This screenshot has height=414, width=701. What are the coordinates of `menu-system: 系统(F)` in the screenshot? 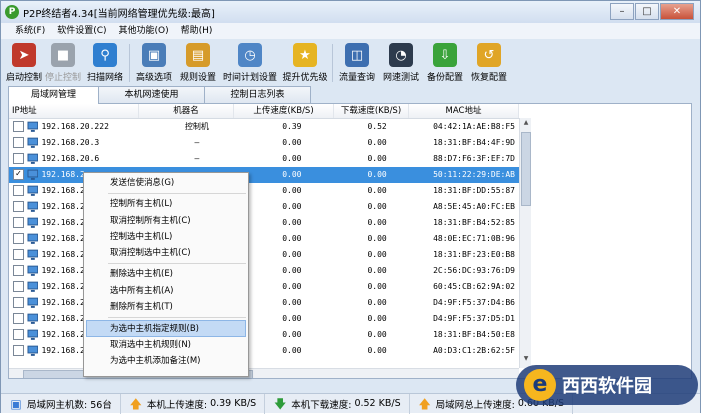 It's located at (30, 31).